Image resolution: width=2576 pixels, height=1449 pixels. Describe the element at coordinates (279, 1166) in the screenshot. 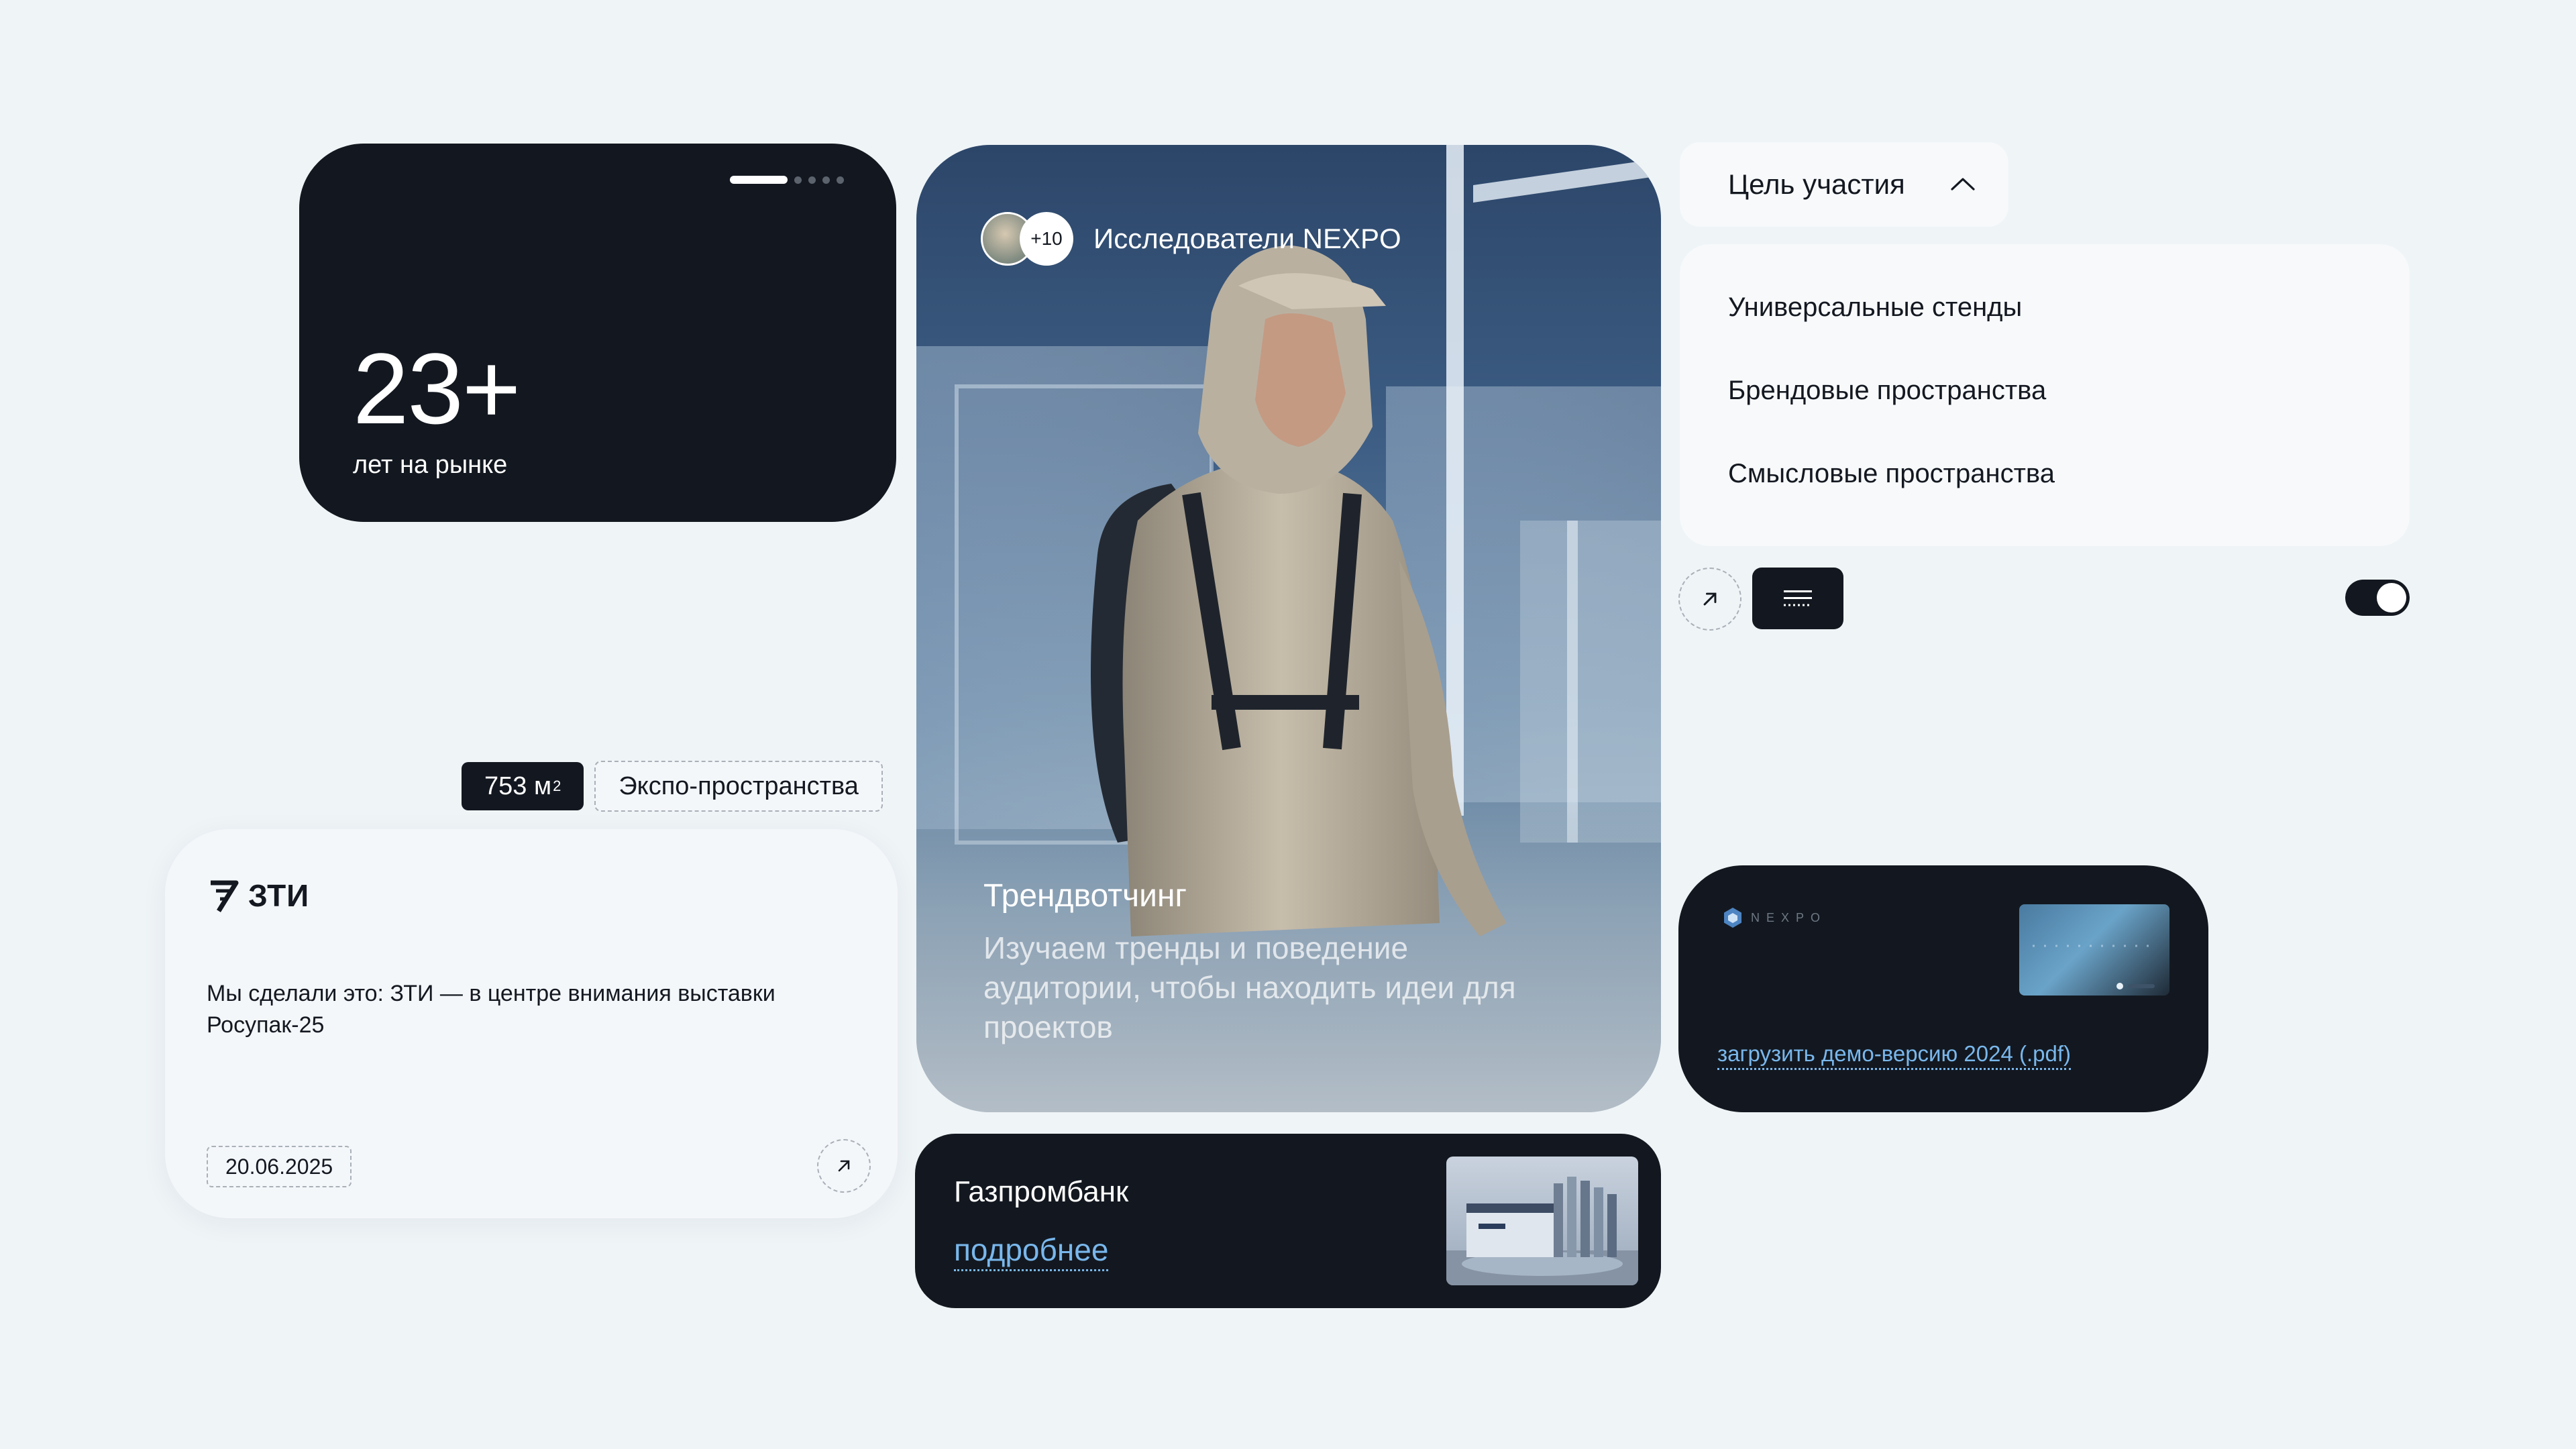

I see `news-date: 20.06.2025` at that location.